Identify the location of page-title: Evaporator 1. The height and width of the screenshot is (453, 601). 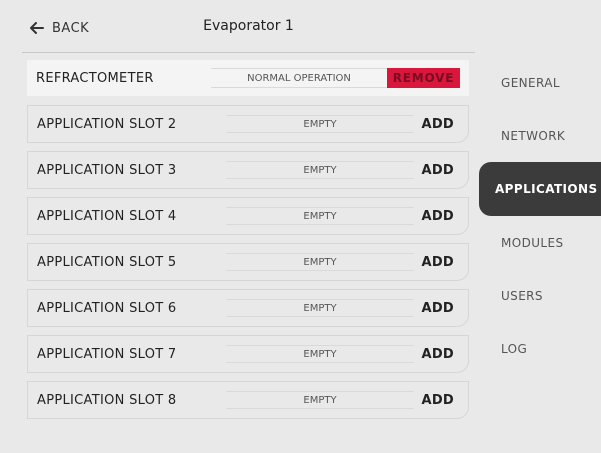
(248, 26).